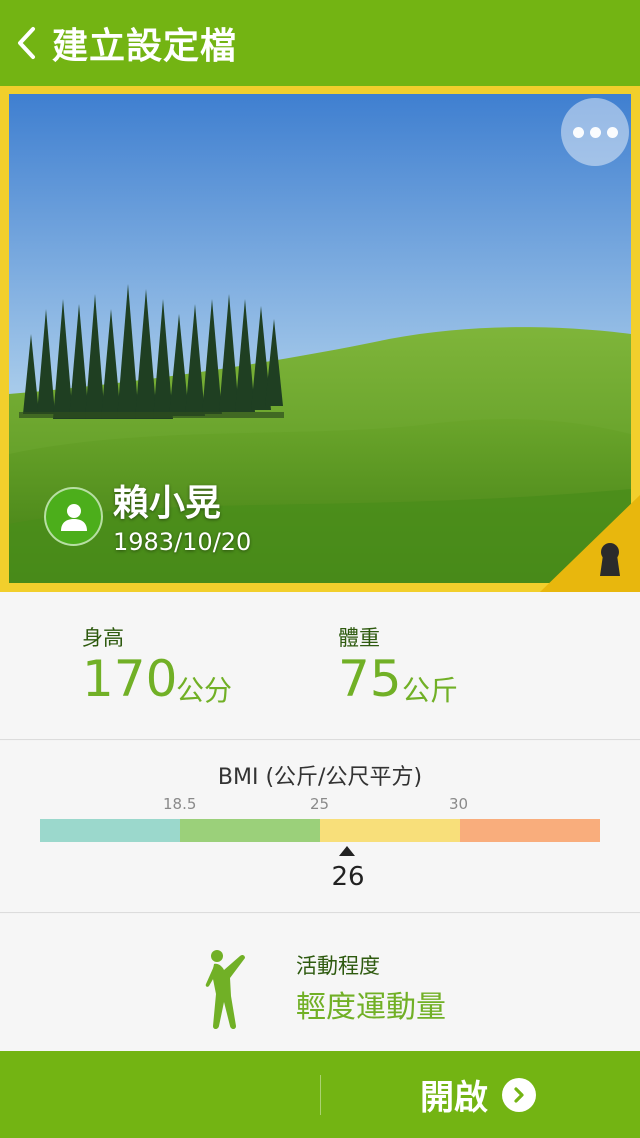 The height and width of the screenshot is (1138, 640). Describe the element at coordinates (167, 503) in the screenshot. I see `profile-name: 賴小晃` at that location.